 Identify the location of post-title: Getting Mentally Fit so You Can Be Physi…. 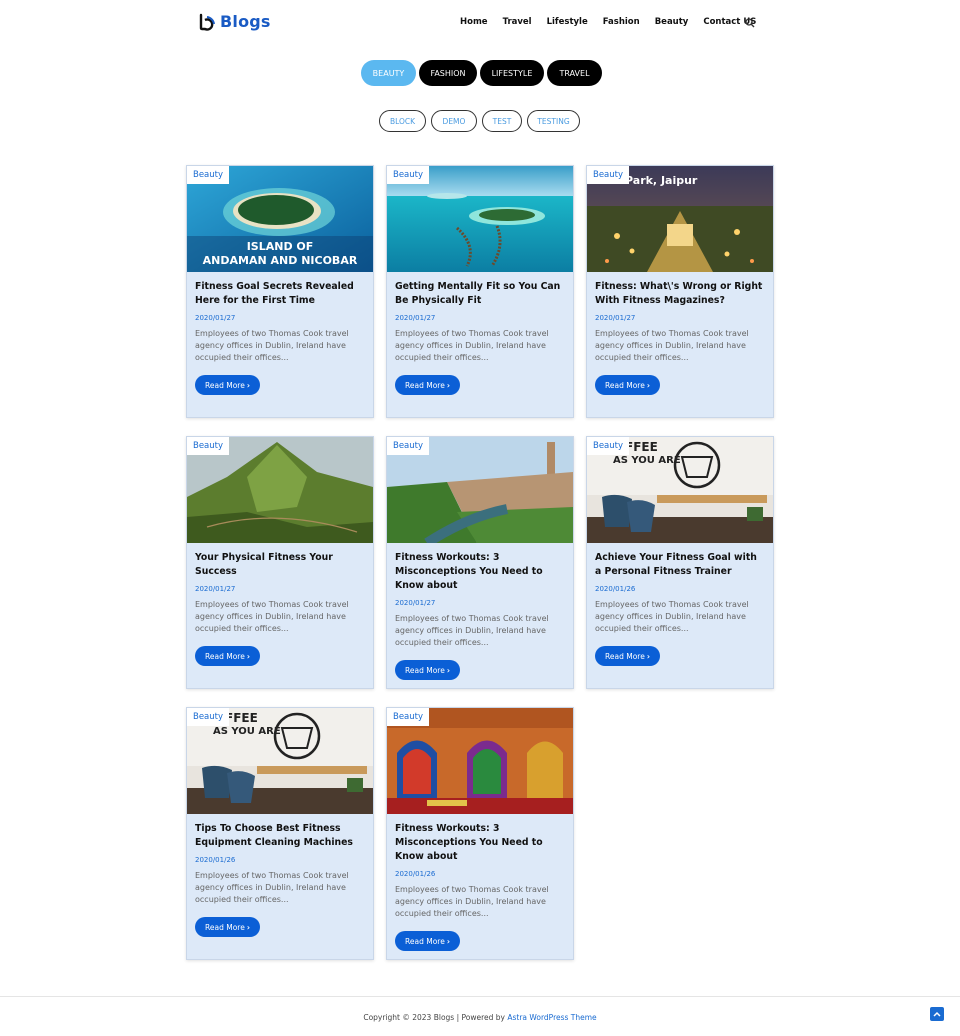
(480, 294).